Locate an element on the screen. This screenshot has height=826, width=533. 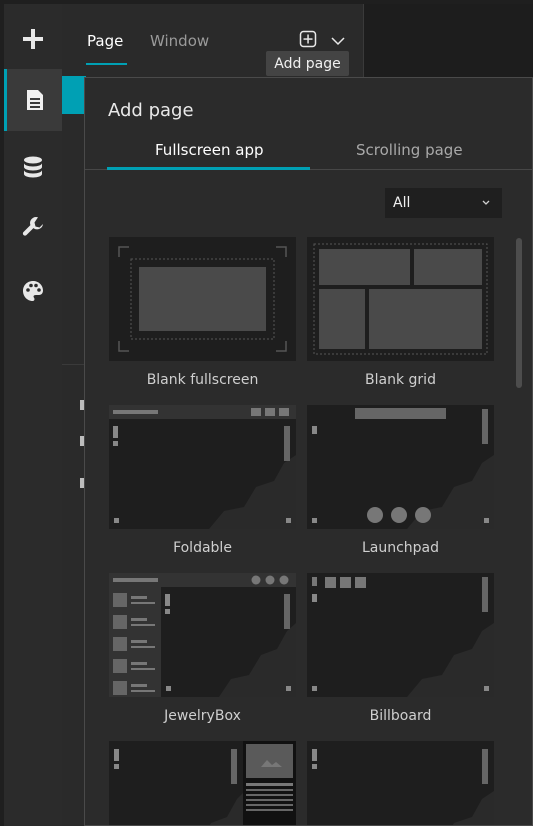
add-page-tooltip: Add page is located at coordinates (307, 63).